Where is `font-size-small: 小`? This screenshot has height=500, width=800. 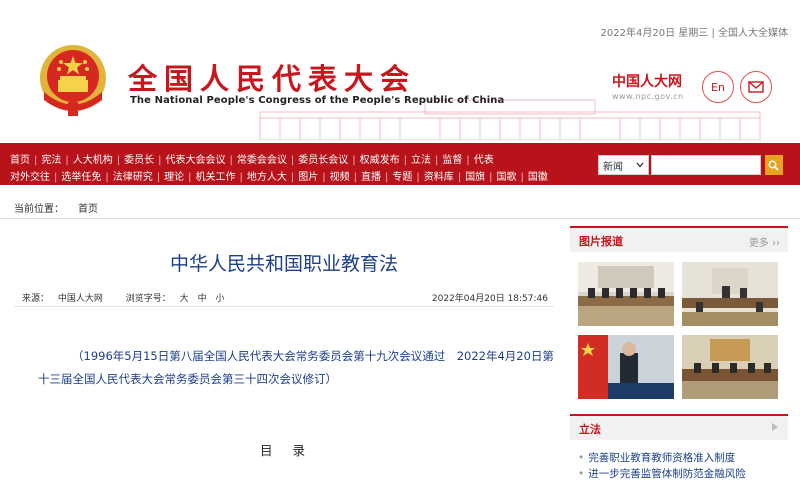 font-size-small: 小 is located at coordinates (219, 299).